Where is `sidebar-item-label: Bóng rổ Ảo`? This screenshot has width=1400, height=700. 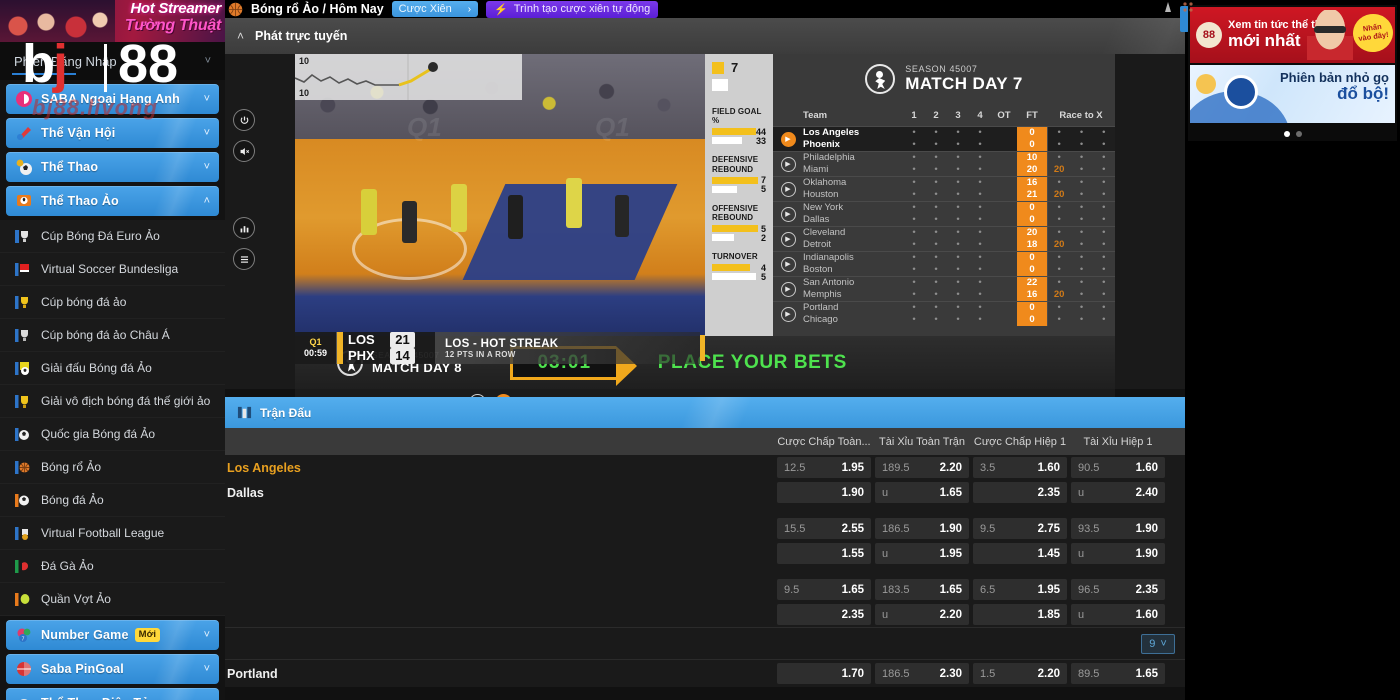 sidebar-item-label: Bóng rổ Ảo is located at coordinates (71, 467).